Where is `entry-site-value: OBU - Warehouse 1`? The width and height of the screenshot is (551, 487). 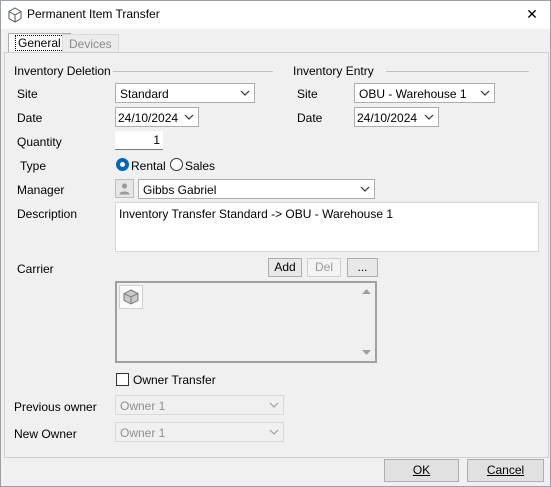 entry-site-value: OBU - Warehouse 1 is located at coordinates (413, 94).